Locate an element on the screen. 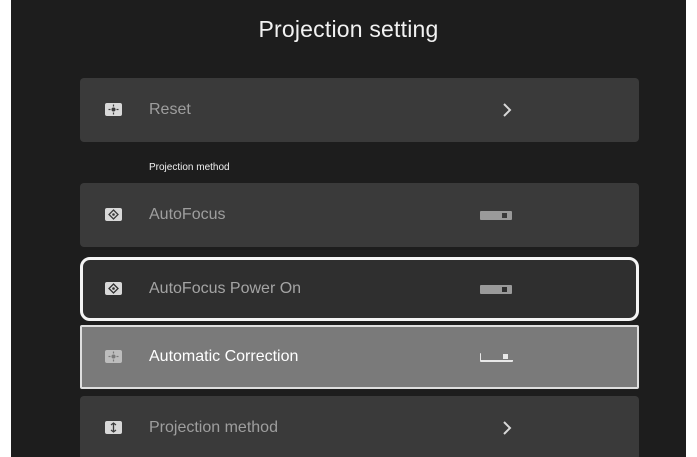 The width and height of the screenshot is (697, 457). reset-row: Reset is located at coordinates (359, 110).